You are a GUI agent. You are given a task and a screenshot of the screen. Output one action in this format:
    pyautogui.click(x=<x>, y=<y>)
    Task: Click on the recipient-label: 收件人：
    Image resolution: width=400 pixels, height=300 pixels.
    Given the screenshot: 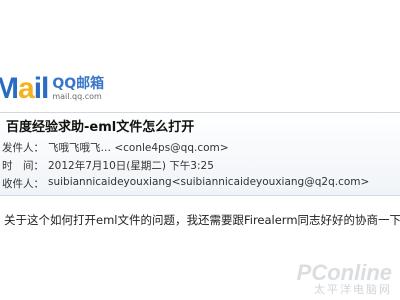 What is the action you would take?
    pyautogui.click(x=23, y=184)
    